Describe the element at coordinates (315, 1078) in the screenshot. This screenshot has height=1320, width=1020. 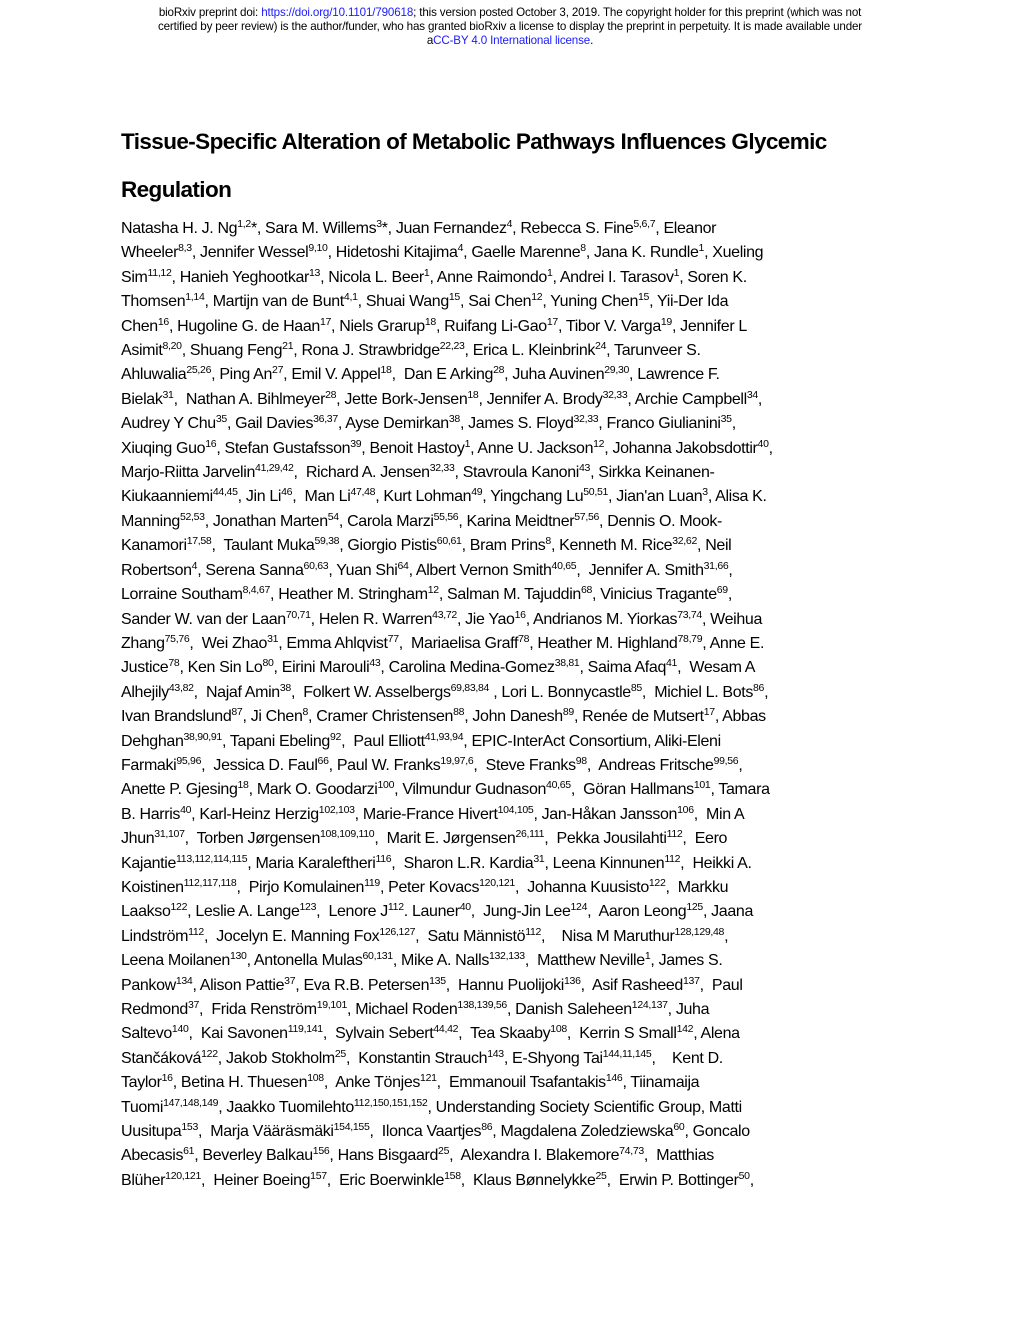
I see `affiliation-superscript: 108` at that location.